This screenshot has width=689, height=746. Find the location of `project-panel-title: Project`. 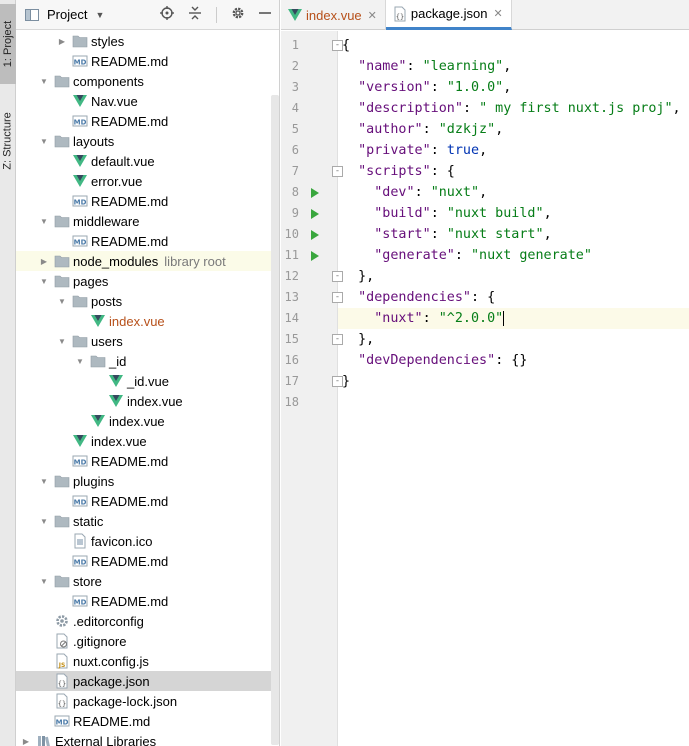

project-panel-title: Project is located at coordinates (67, 14).